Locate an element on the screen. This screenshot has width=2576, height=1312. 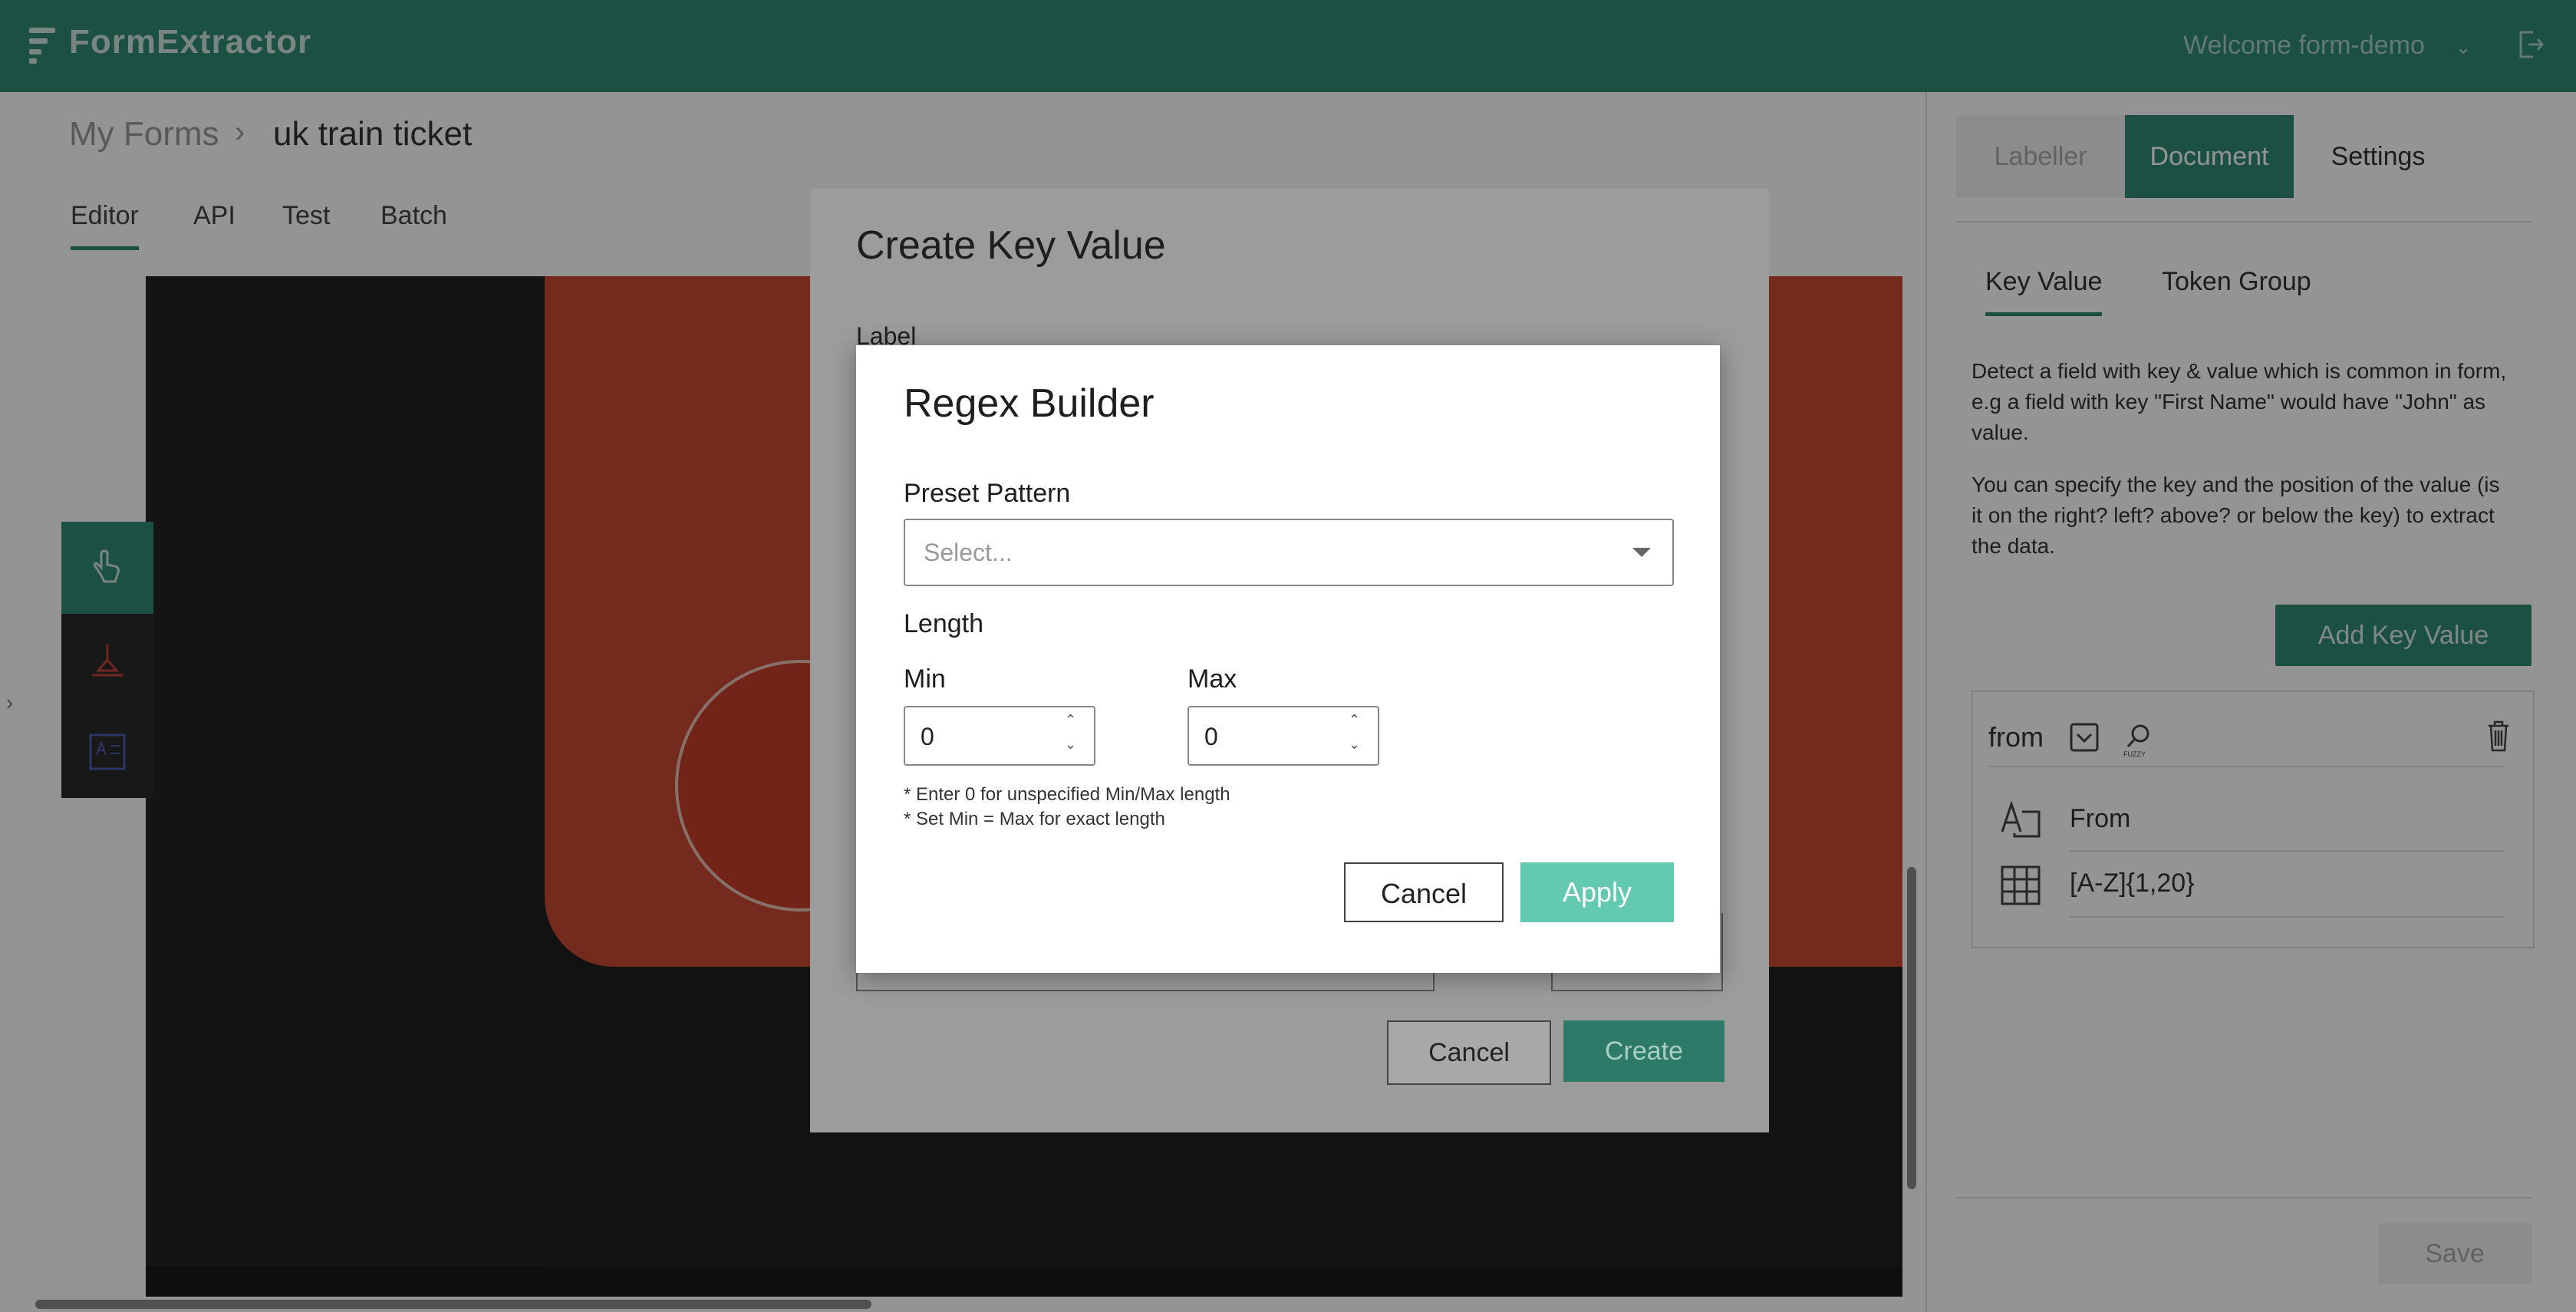
create-button: Create is located at coordinates (1643, 1051).